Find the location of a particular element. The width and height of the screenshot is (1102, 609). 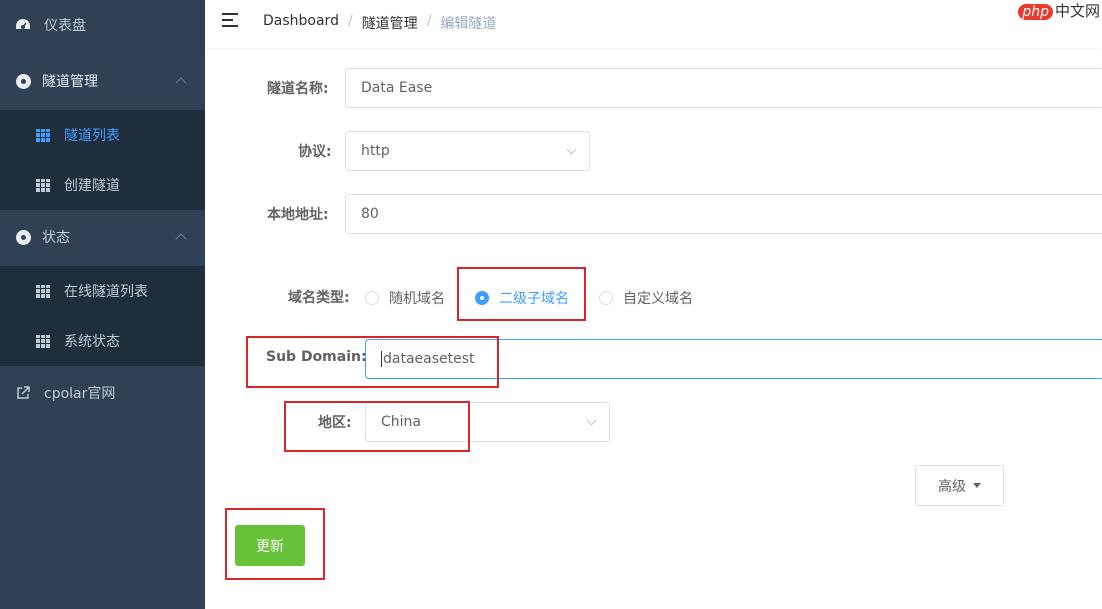

sidebar-item-status: 状态 is located at coordinates (102, 237).